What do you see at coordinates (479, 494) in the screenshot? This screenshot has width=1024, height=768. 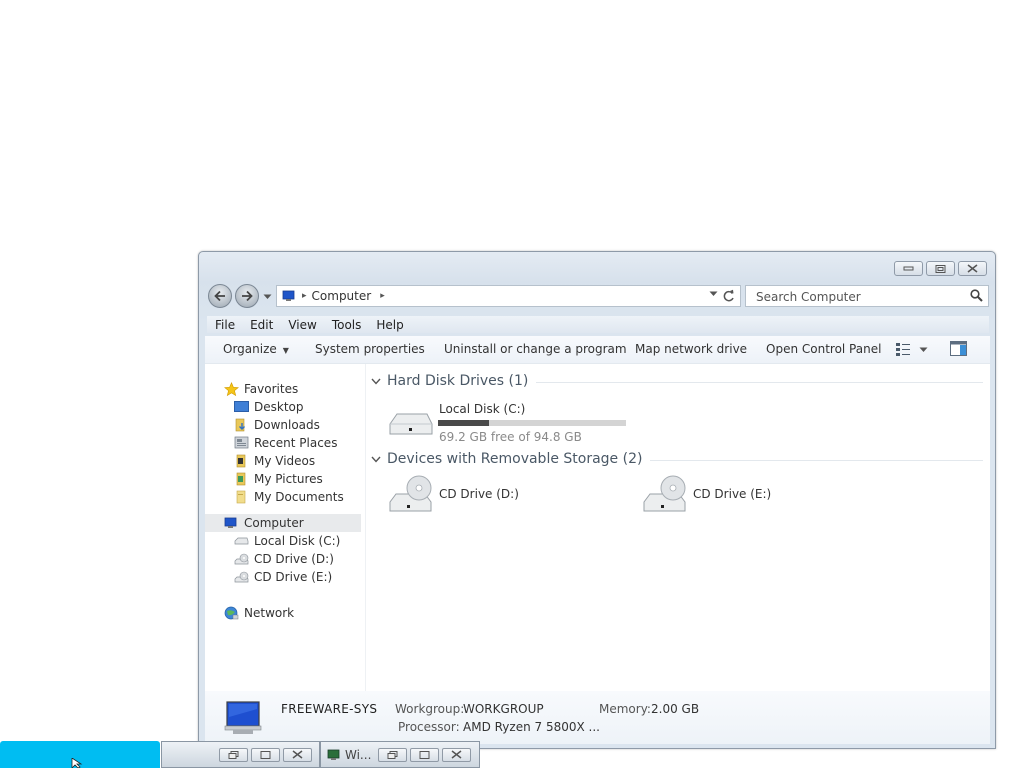 I see `drive-name: CD Drive (D:)` at bounding box center [479, 494].